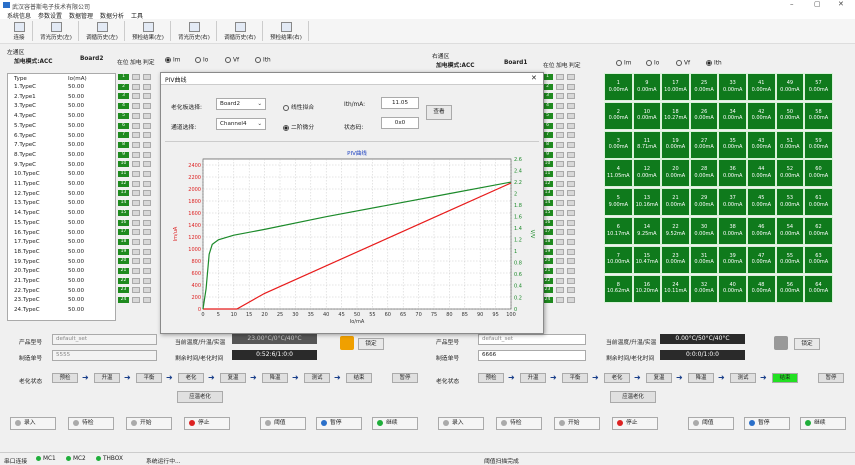  Describe the element at coordinates (618, 259) in the screenshot. I see `grid-cell: 7 10.00mA` at that location.